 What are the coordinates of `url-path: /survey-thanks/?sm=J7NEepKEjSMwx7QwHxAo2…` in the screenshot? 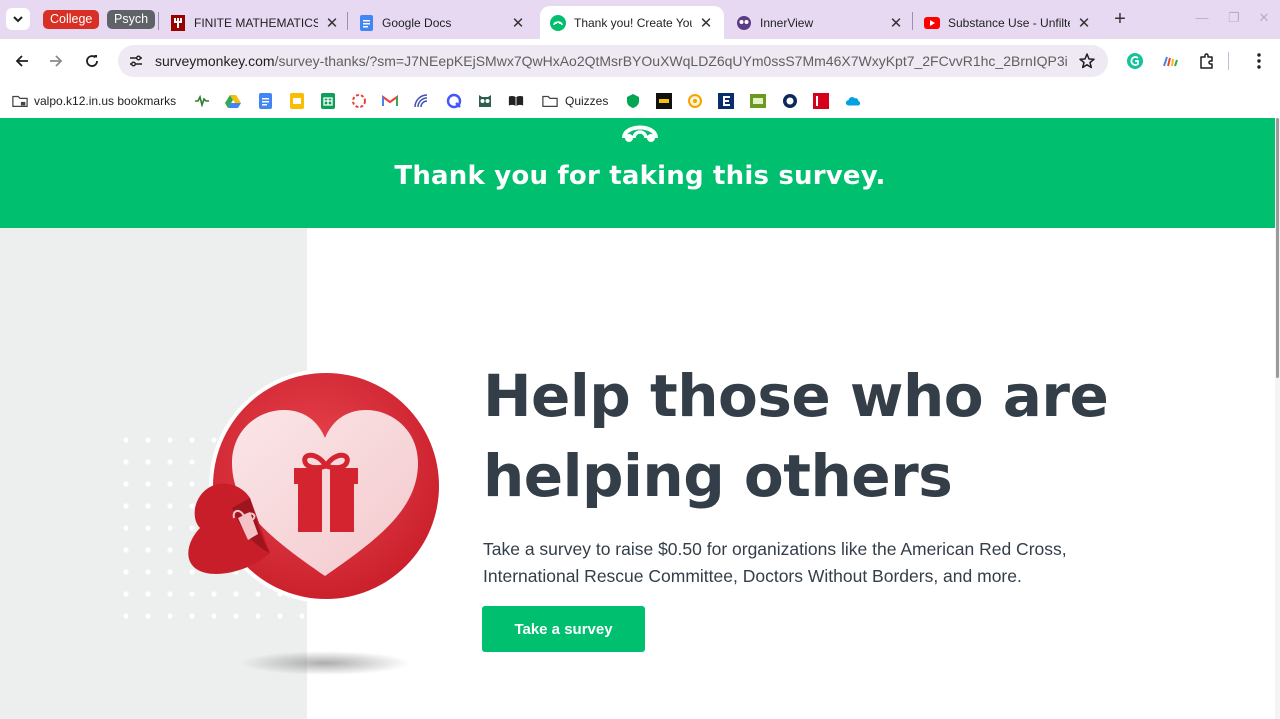 It's located at (670, 61).